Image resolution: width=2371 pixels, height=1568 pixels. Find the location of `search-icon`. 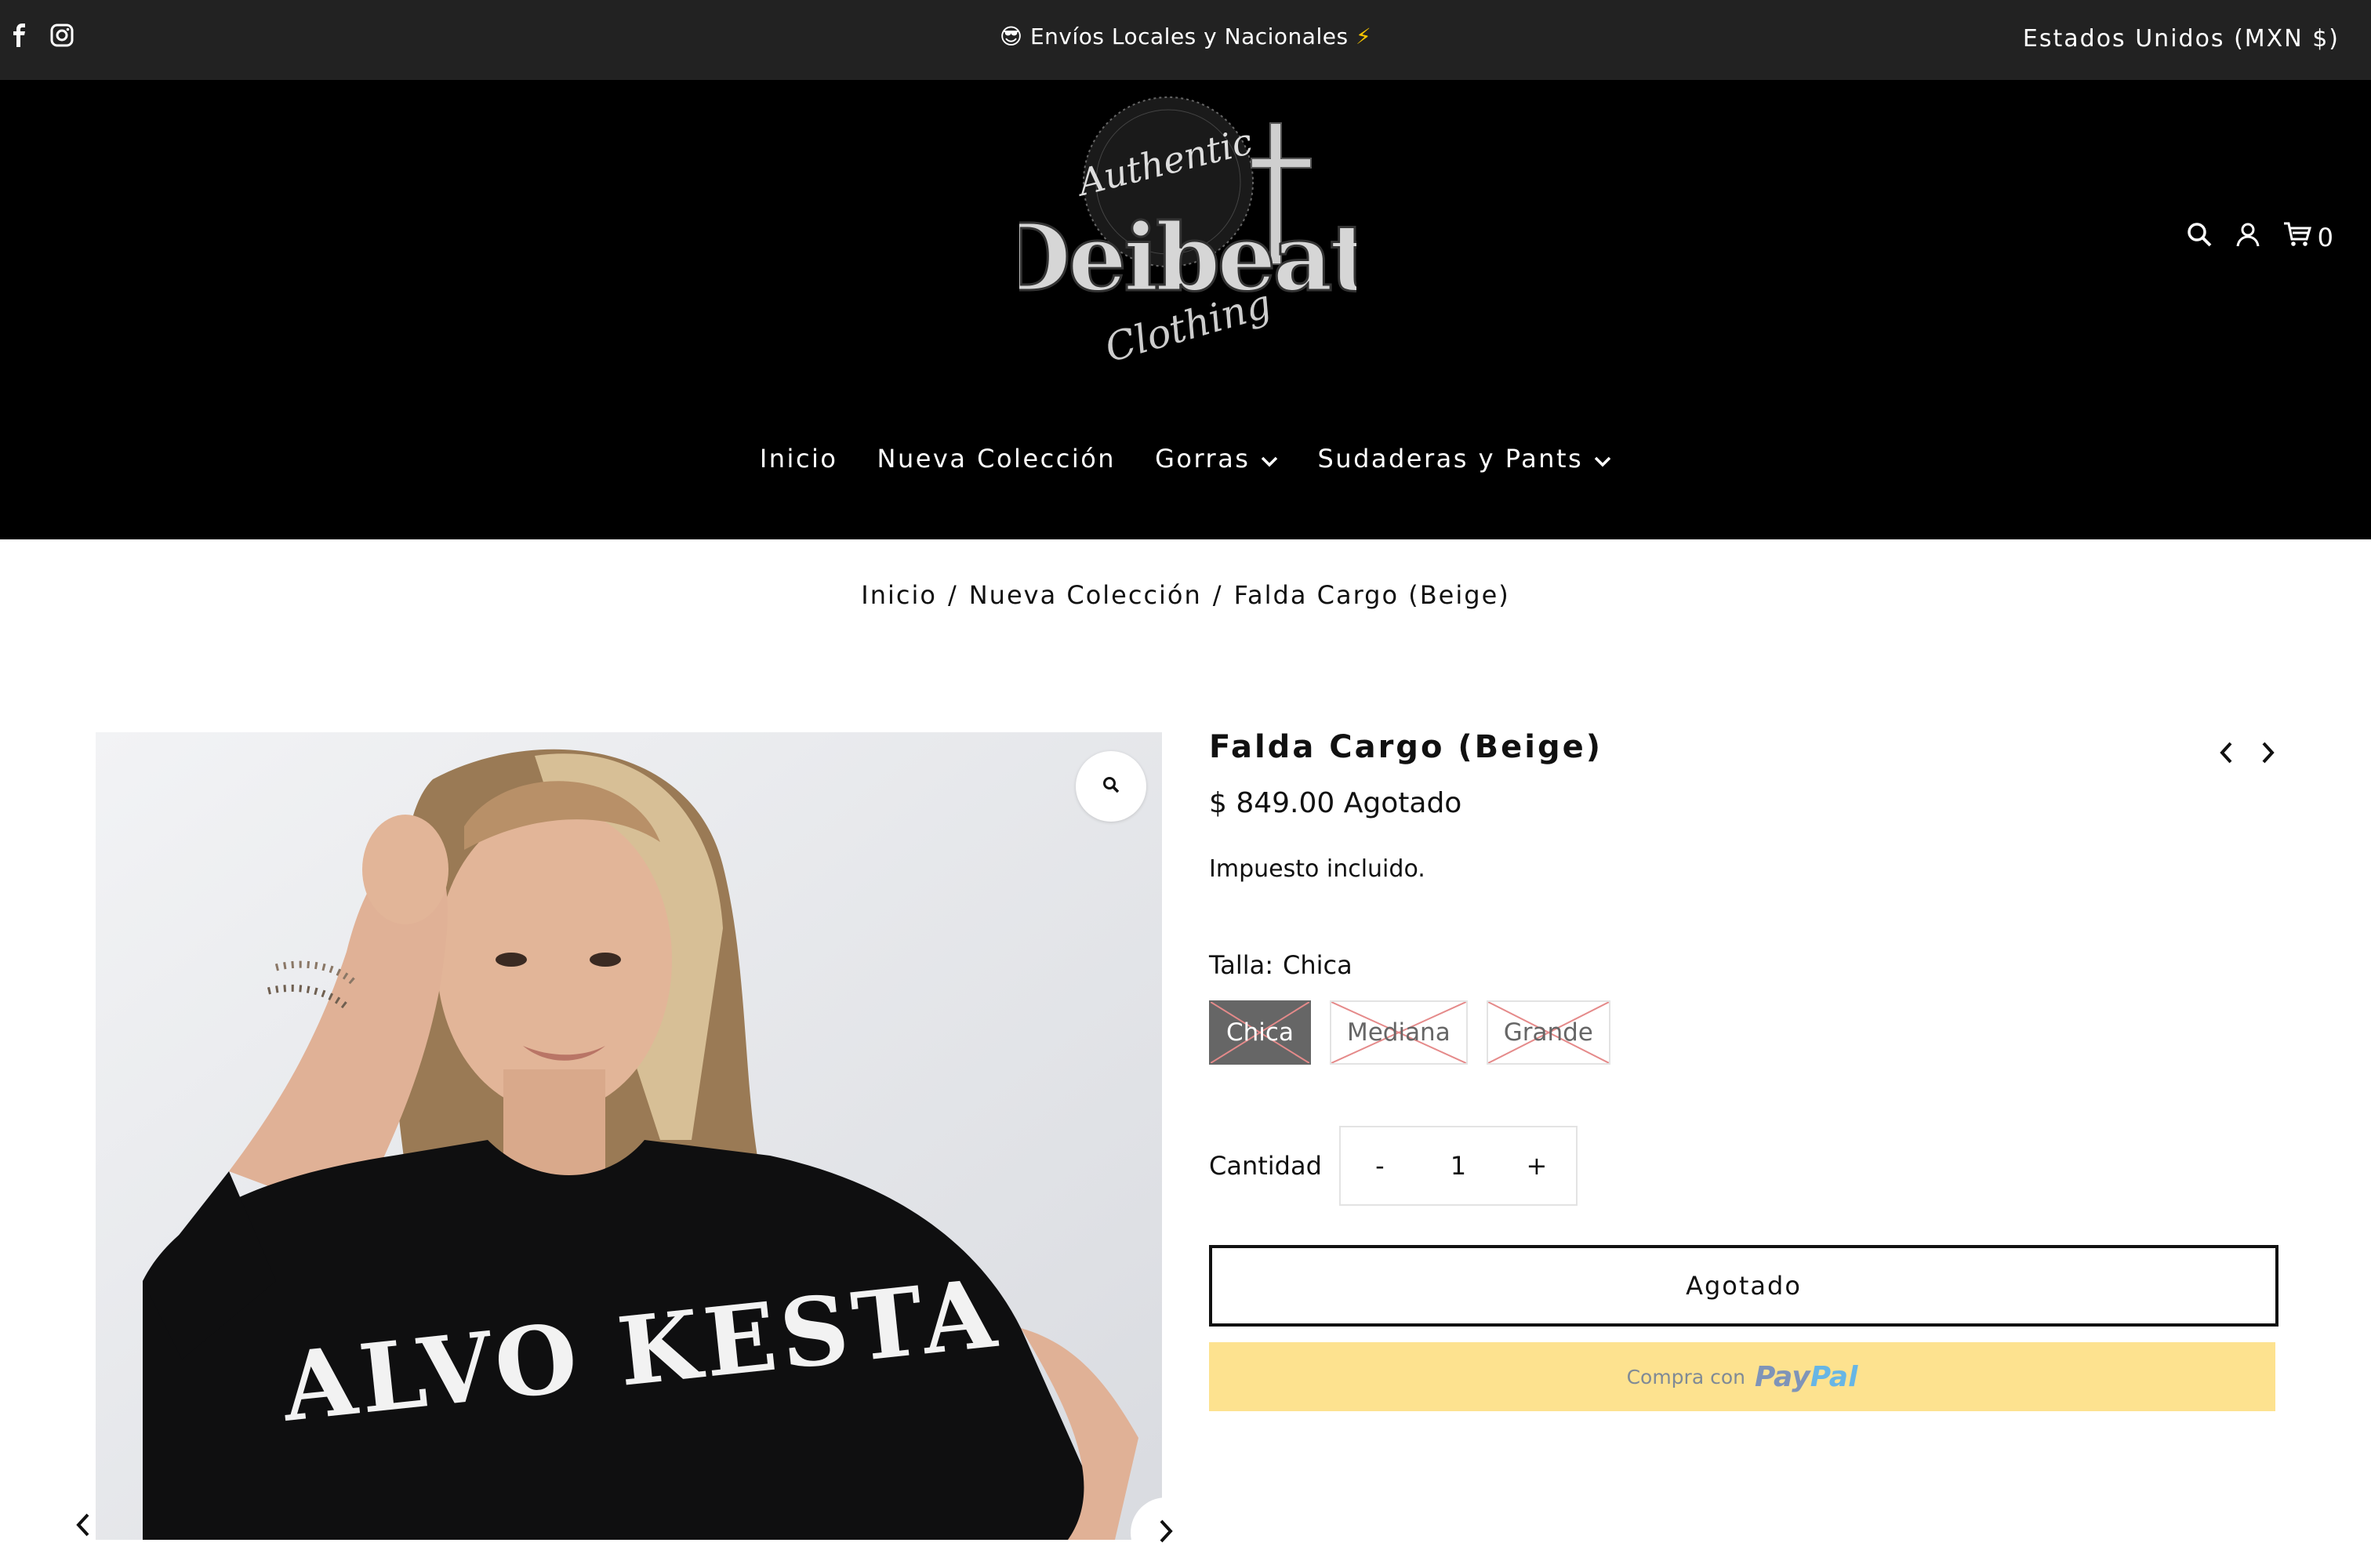

search-icon is located at coordinates (2199, 238).